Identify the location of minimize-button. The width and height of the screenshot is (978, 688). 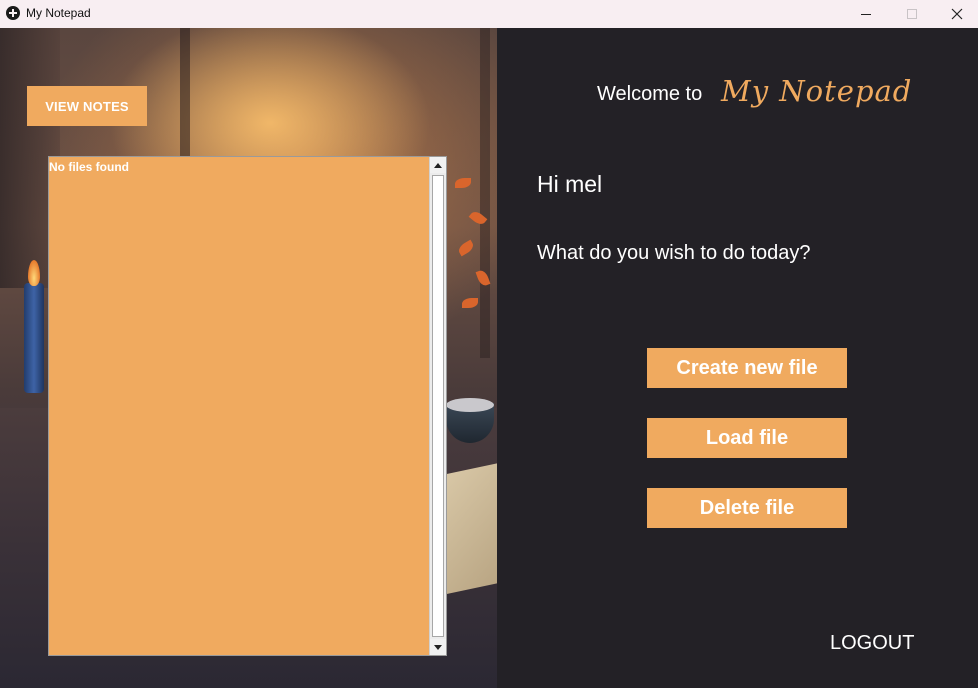
(866, 14).